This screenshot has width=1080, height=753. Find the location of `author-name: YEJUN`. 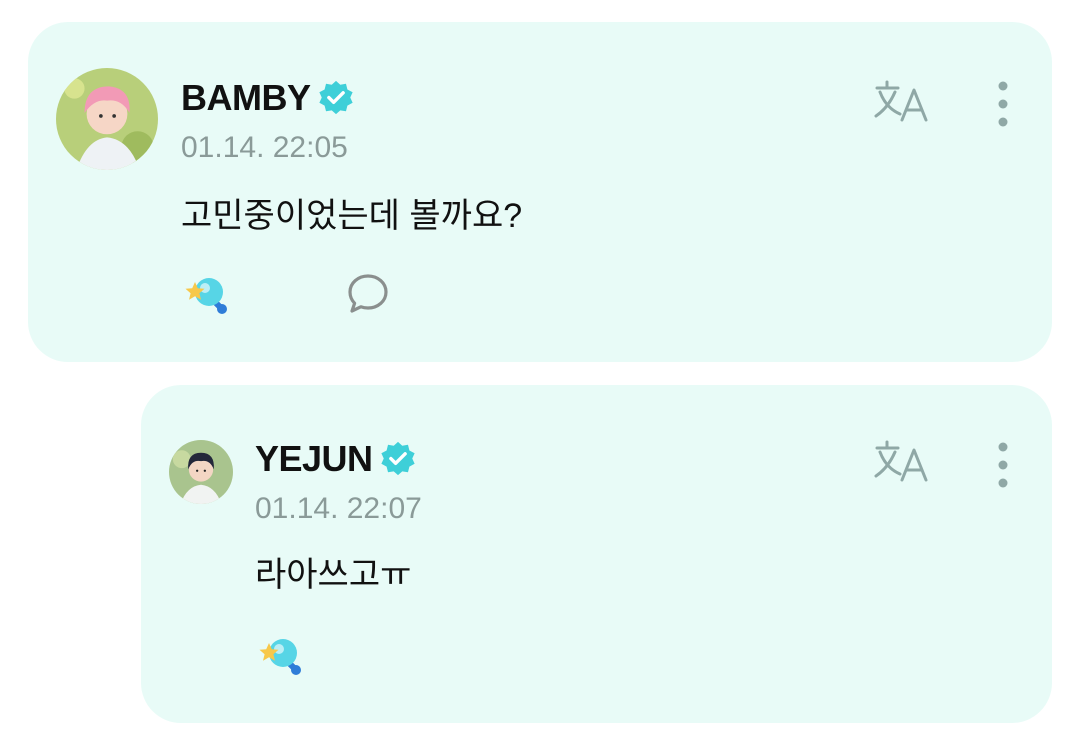

author-name: YEJUN is located at coordinates (314, 459).